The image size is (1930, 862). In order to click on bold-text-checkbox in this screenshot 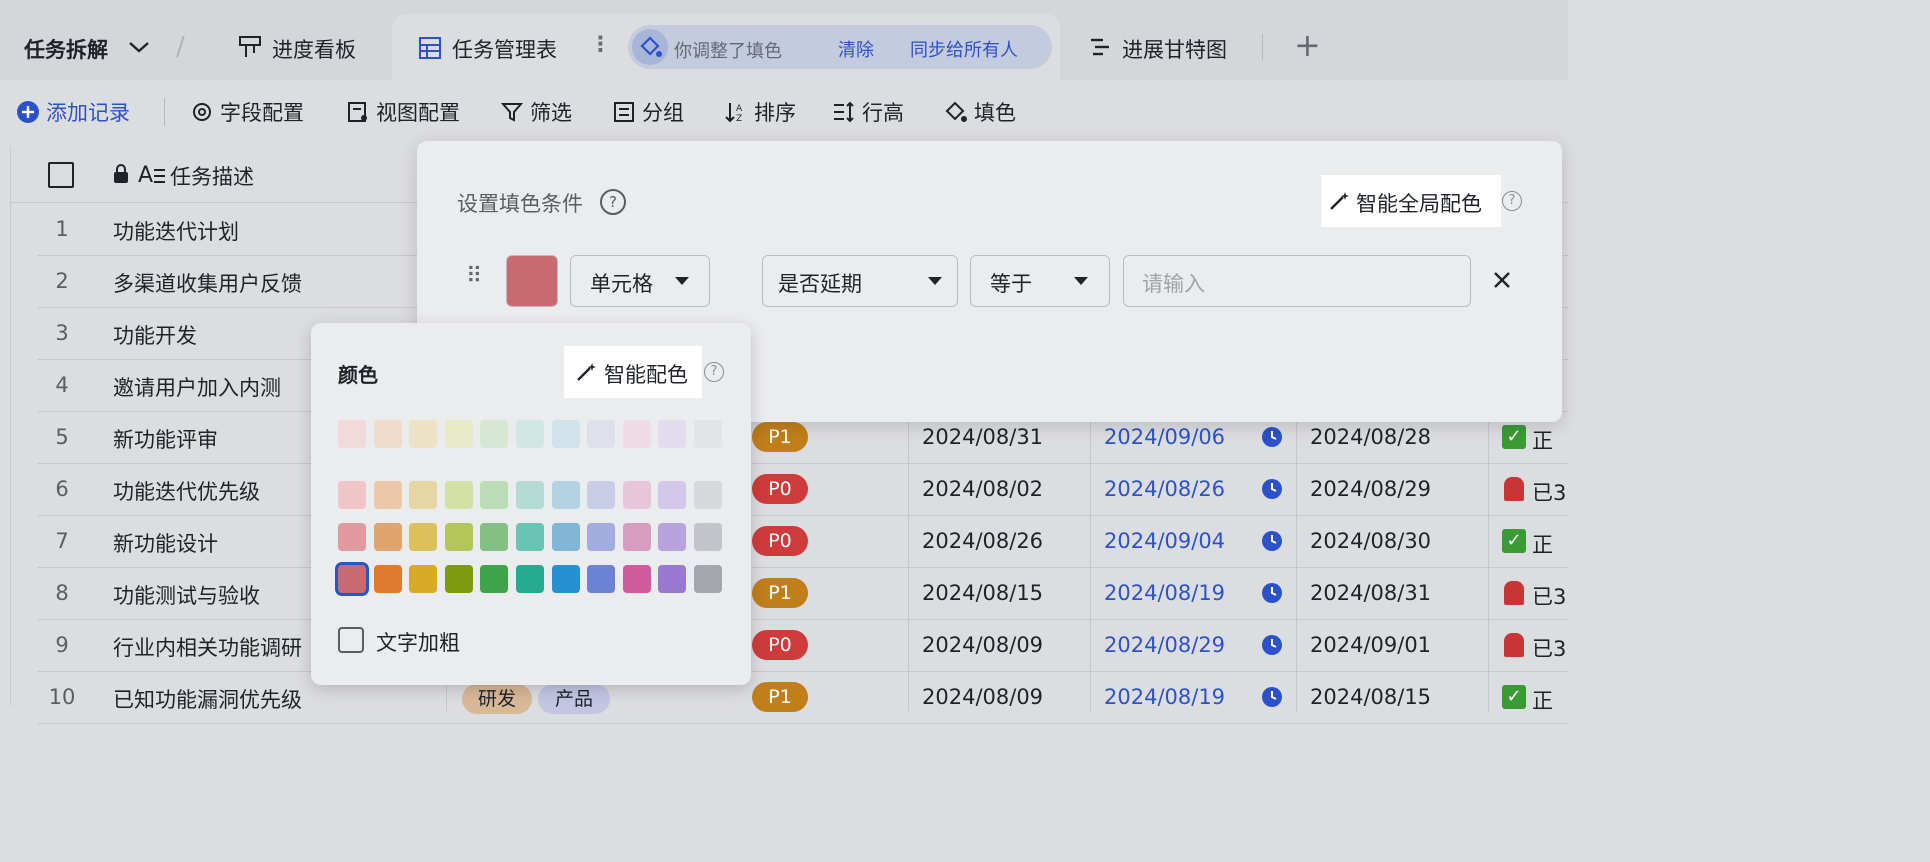, I will do `click(351, 640)`.